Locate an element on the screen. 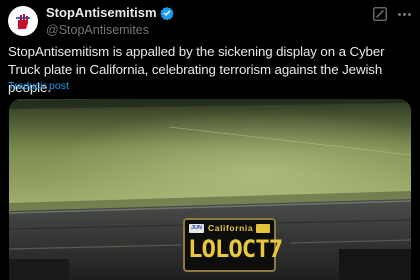 This screenshot has height=280, width=420. raised-hand-logo-icon is located at coordinates (23, 21).